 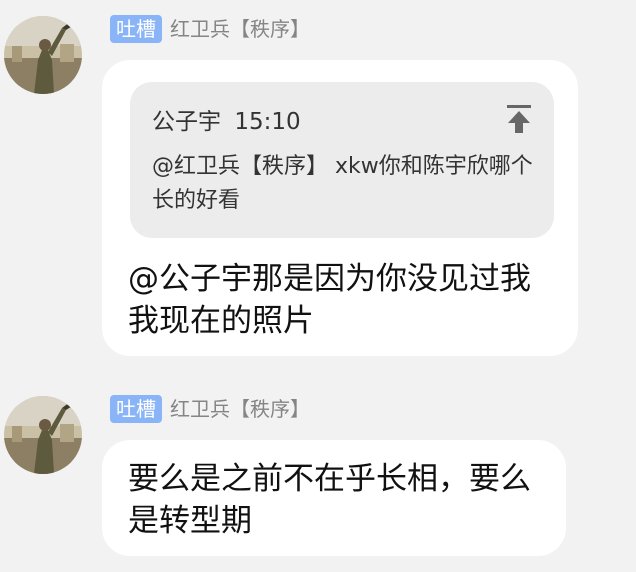 I want to click on quote-text: @红卫兵【秩序】 xkw你和陈宇欣哪个长的好看, so click(x=342, y=183).